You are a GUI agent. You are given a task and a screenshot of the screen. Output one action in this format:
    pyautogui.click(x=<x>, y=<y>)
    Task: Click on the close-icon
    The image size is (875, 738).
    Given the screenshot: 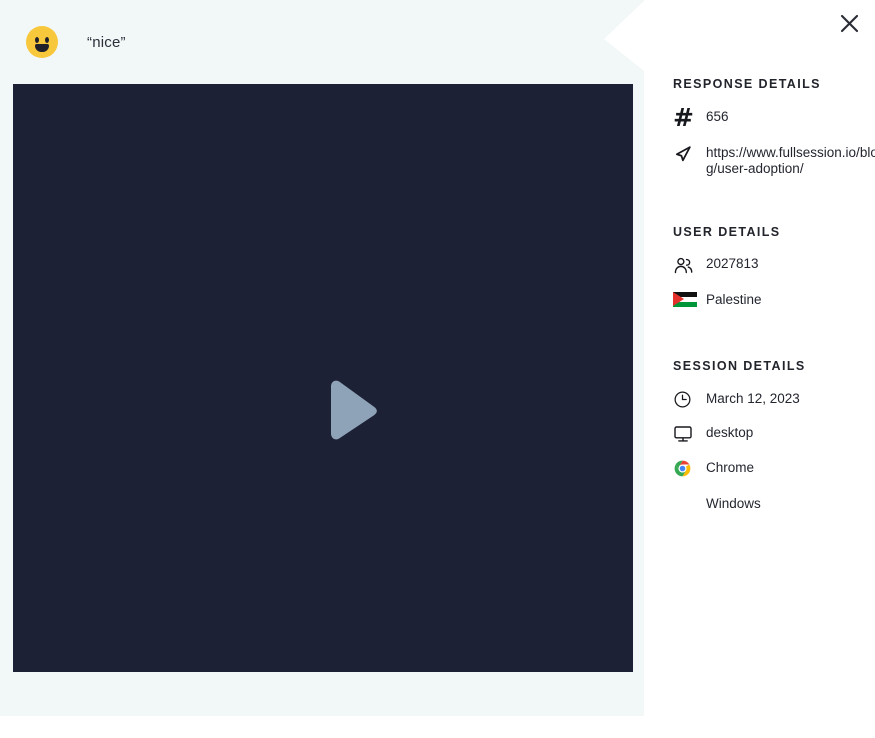 What is the action you would take?
    pyautogui.click(x=849, y=23)
    